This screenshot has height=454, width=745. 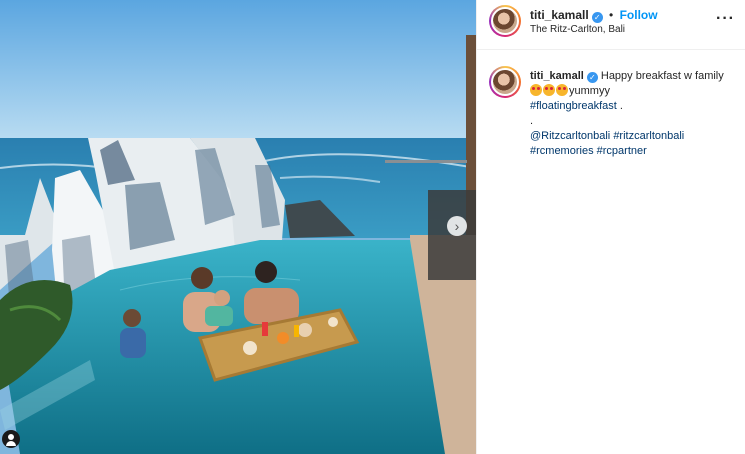 I want to click on mention-link: @Ritzcarltonbali, so click(x=570, y=136).